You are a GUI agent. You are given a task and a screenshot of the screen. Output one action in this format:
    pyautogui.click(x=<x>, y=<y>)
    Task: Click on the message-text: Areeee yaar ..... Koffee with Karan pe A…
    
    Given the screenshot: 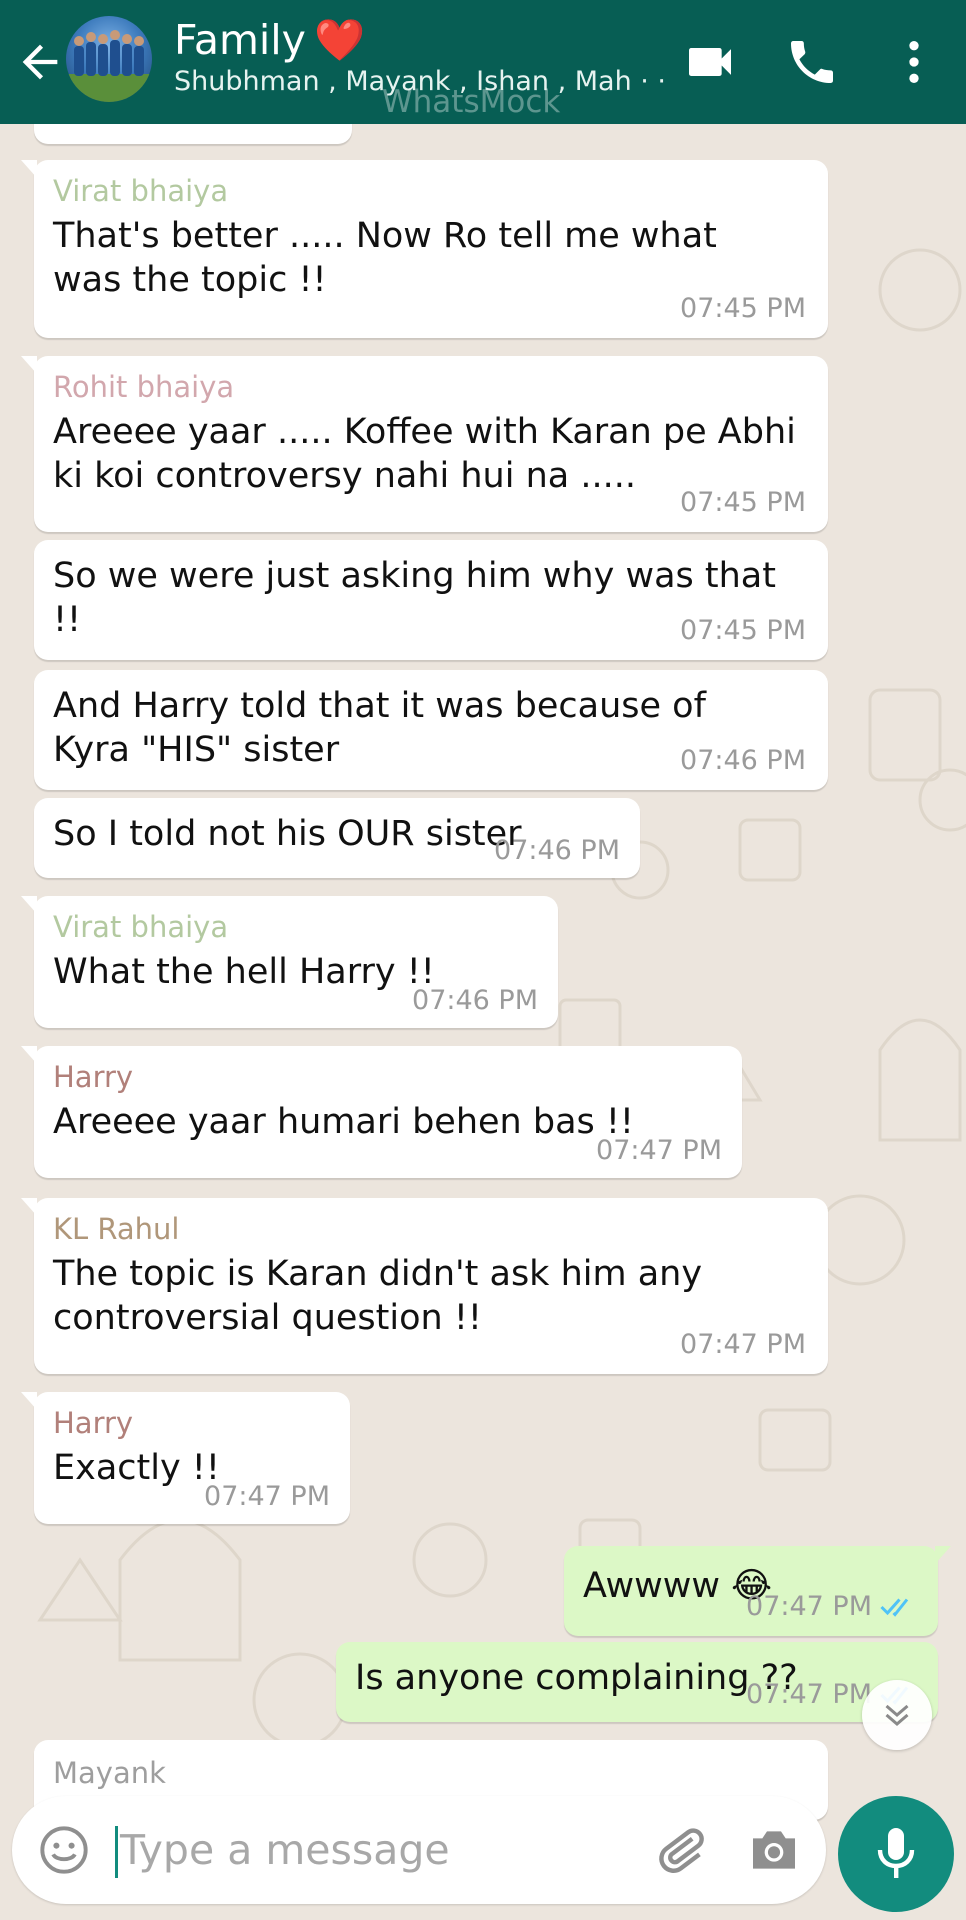 What is the action you would take?
    pyautogui.click(x=424, y=454)
    